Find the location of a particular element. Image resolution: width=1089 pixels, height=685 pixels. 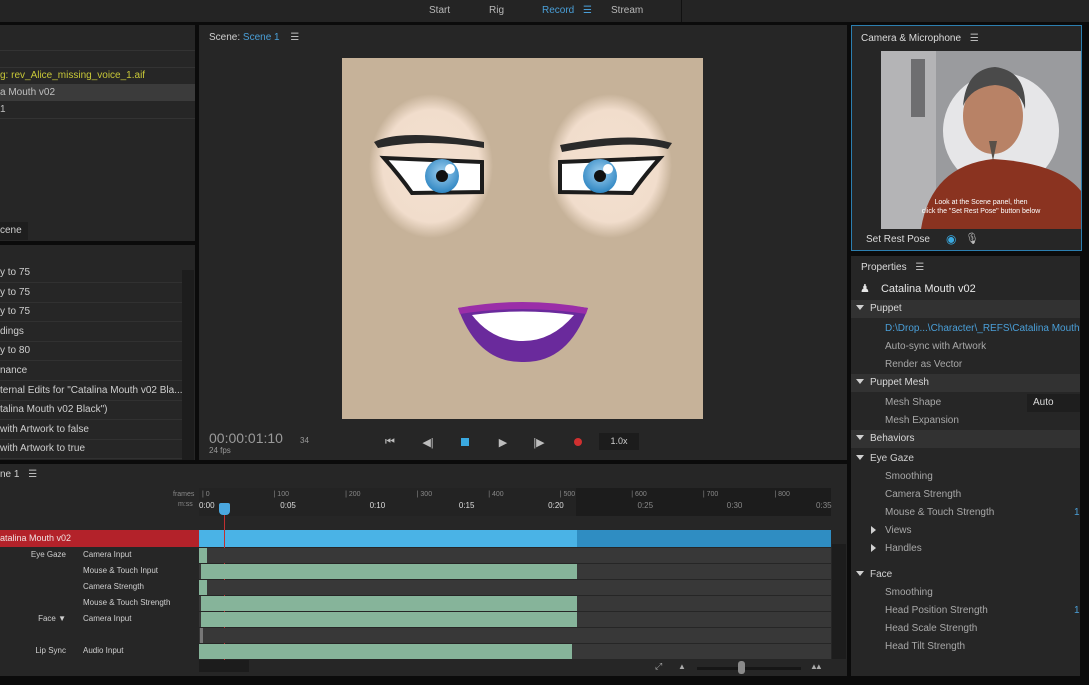

history-item: y to 80 is located at coordinates (91, 351).